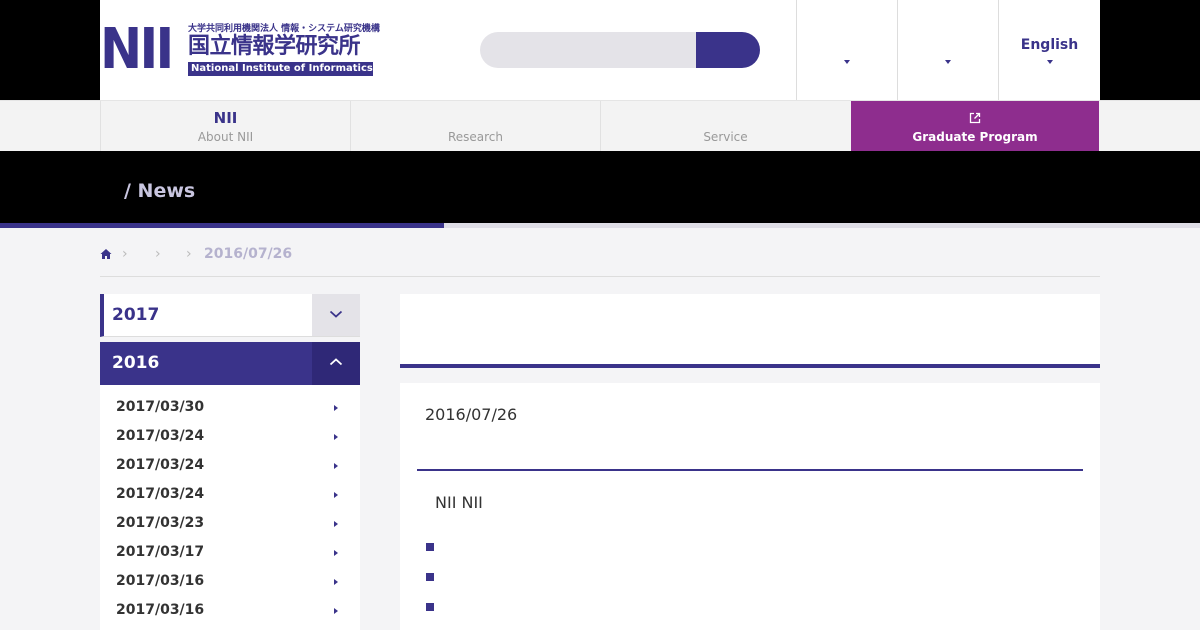 The height and width of the screenshot is (630, 1200). What do you see at coordinates (975, 126) in the screenshot?
I see `nav-graduate-program: Graduate Program` at bounding box center [975, 126].